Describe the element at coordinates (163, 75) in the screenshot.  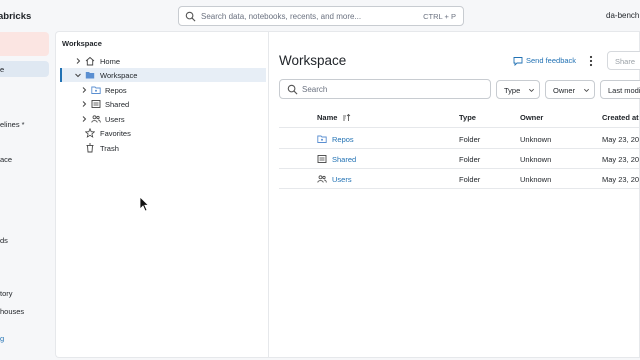
I see `tree-item-workspace: Workspace` at that location.